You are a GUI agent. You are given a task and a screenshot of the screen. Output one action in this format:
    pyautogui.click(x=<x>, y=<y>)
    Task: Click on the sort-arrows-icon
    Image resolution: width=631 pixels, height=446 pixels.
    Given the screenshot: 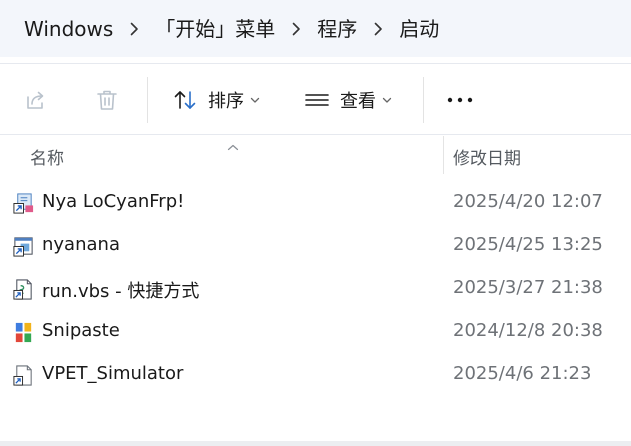 What is the action you would take?
    pyautogui.click(x=185, y=100)
    